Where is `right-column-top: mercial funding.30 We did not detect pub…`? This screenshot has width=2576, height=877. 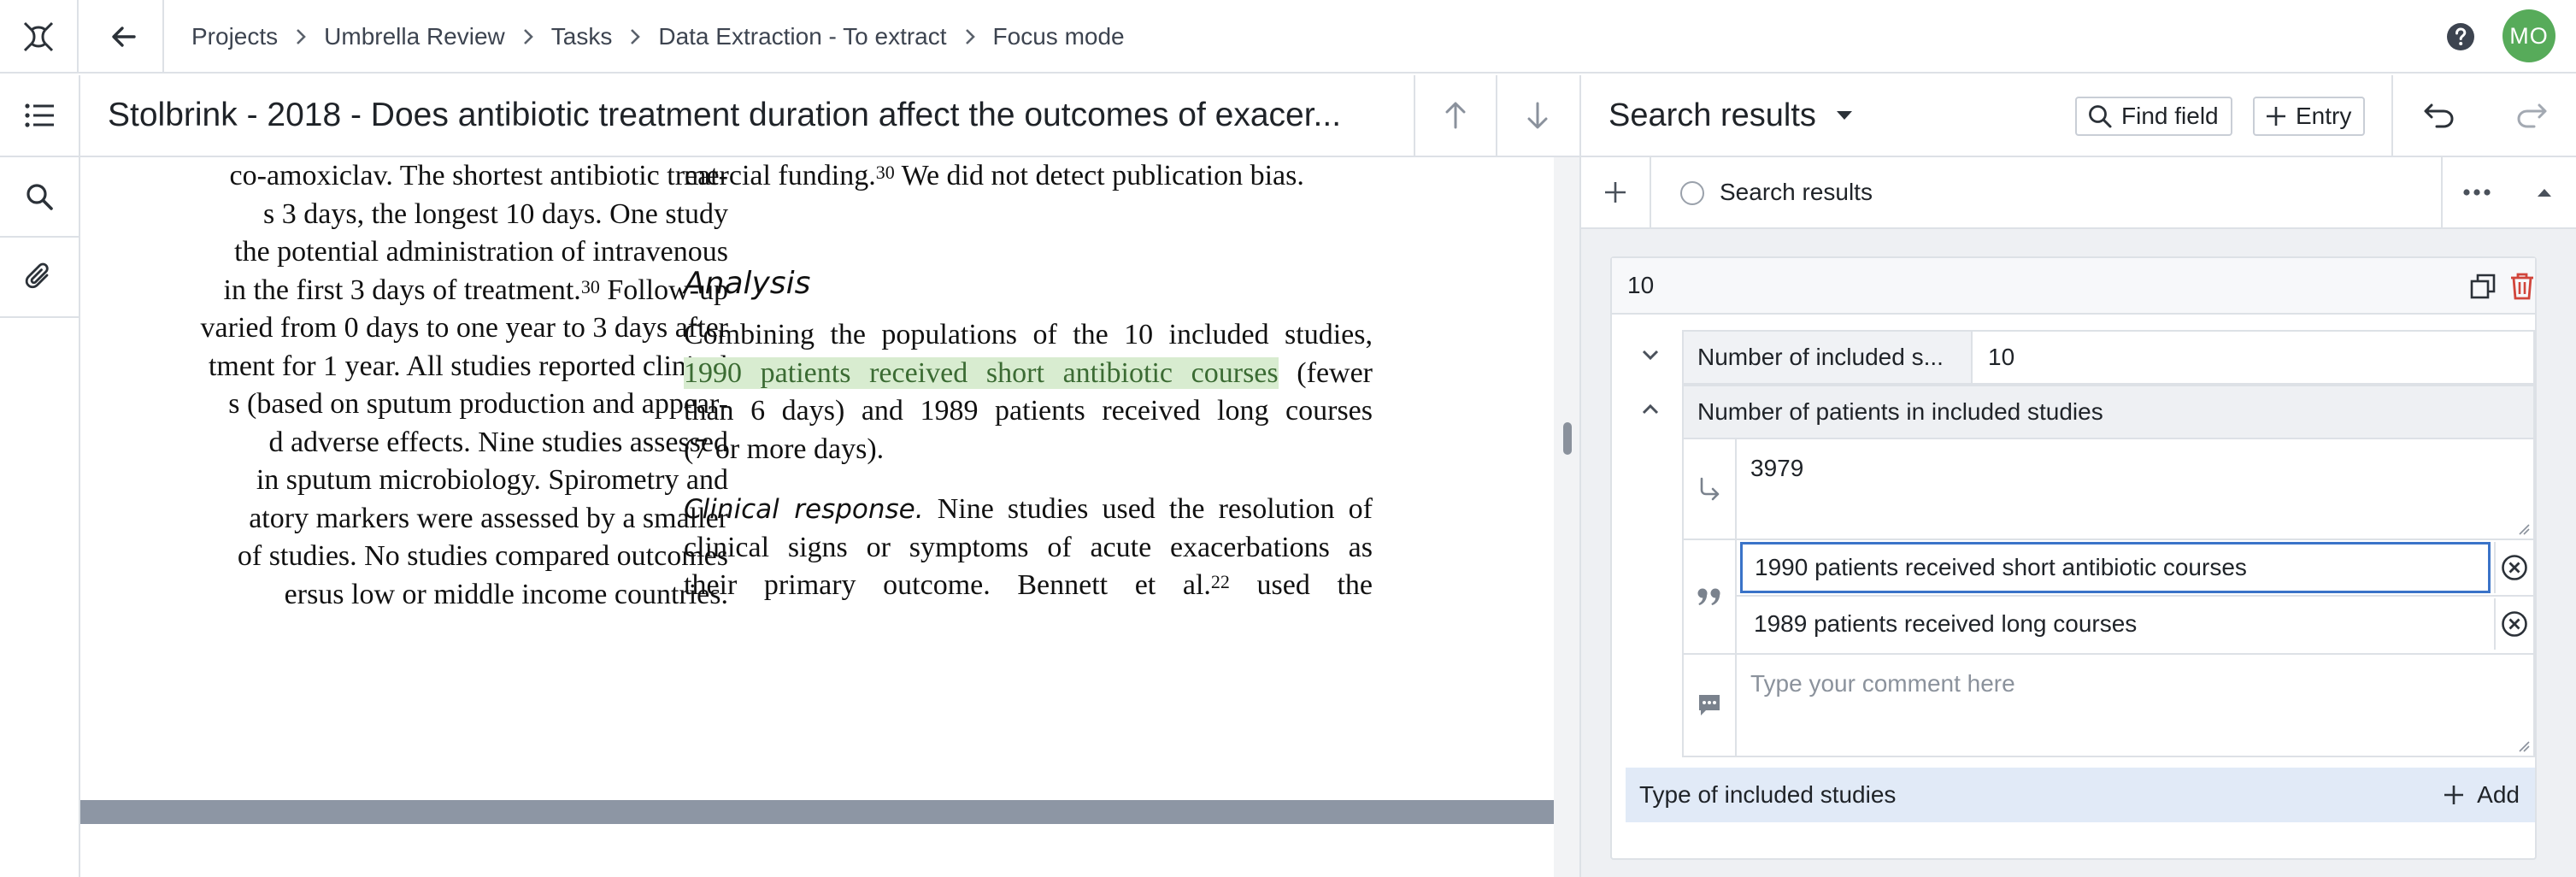 right-column-top: mercial funding.30 We did not detect pub… is located at coordinates (1028, 176).